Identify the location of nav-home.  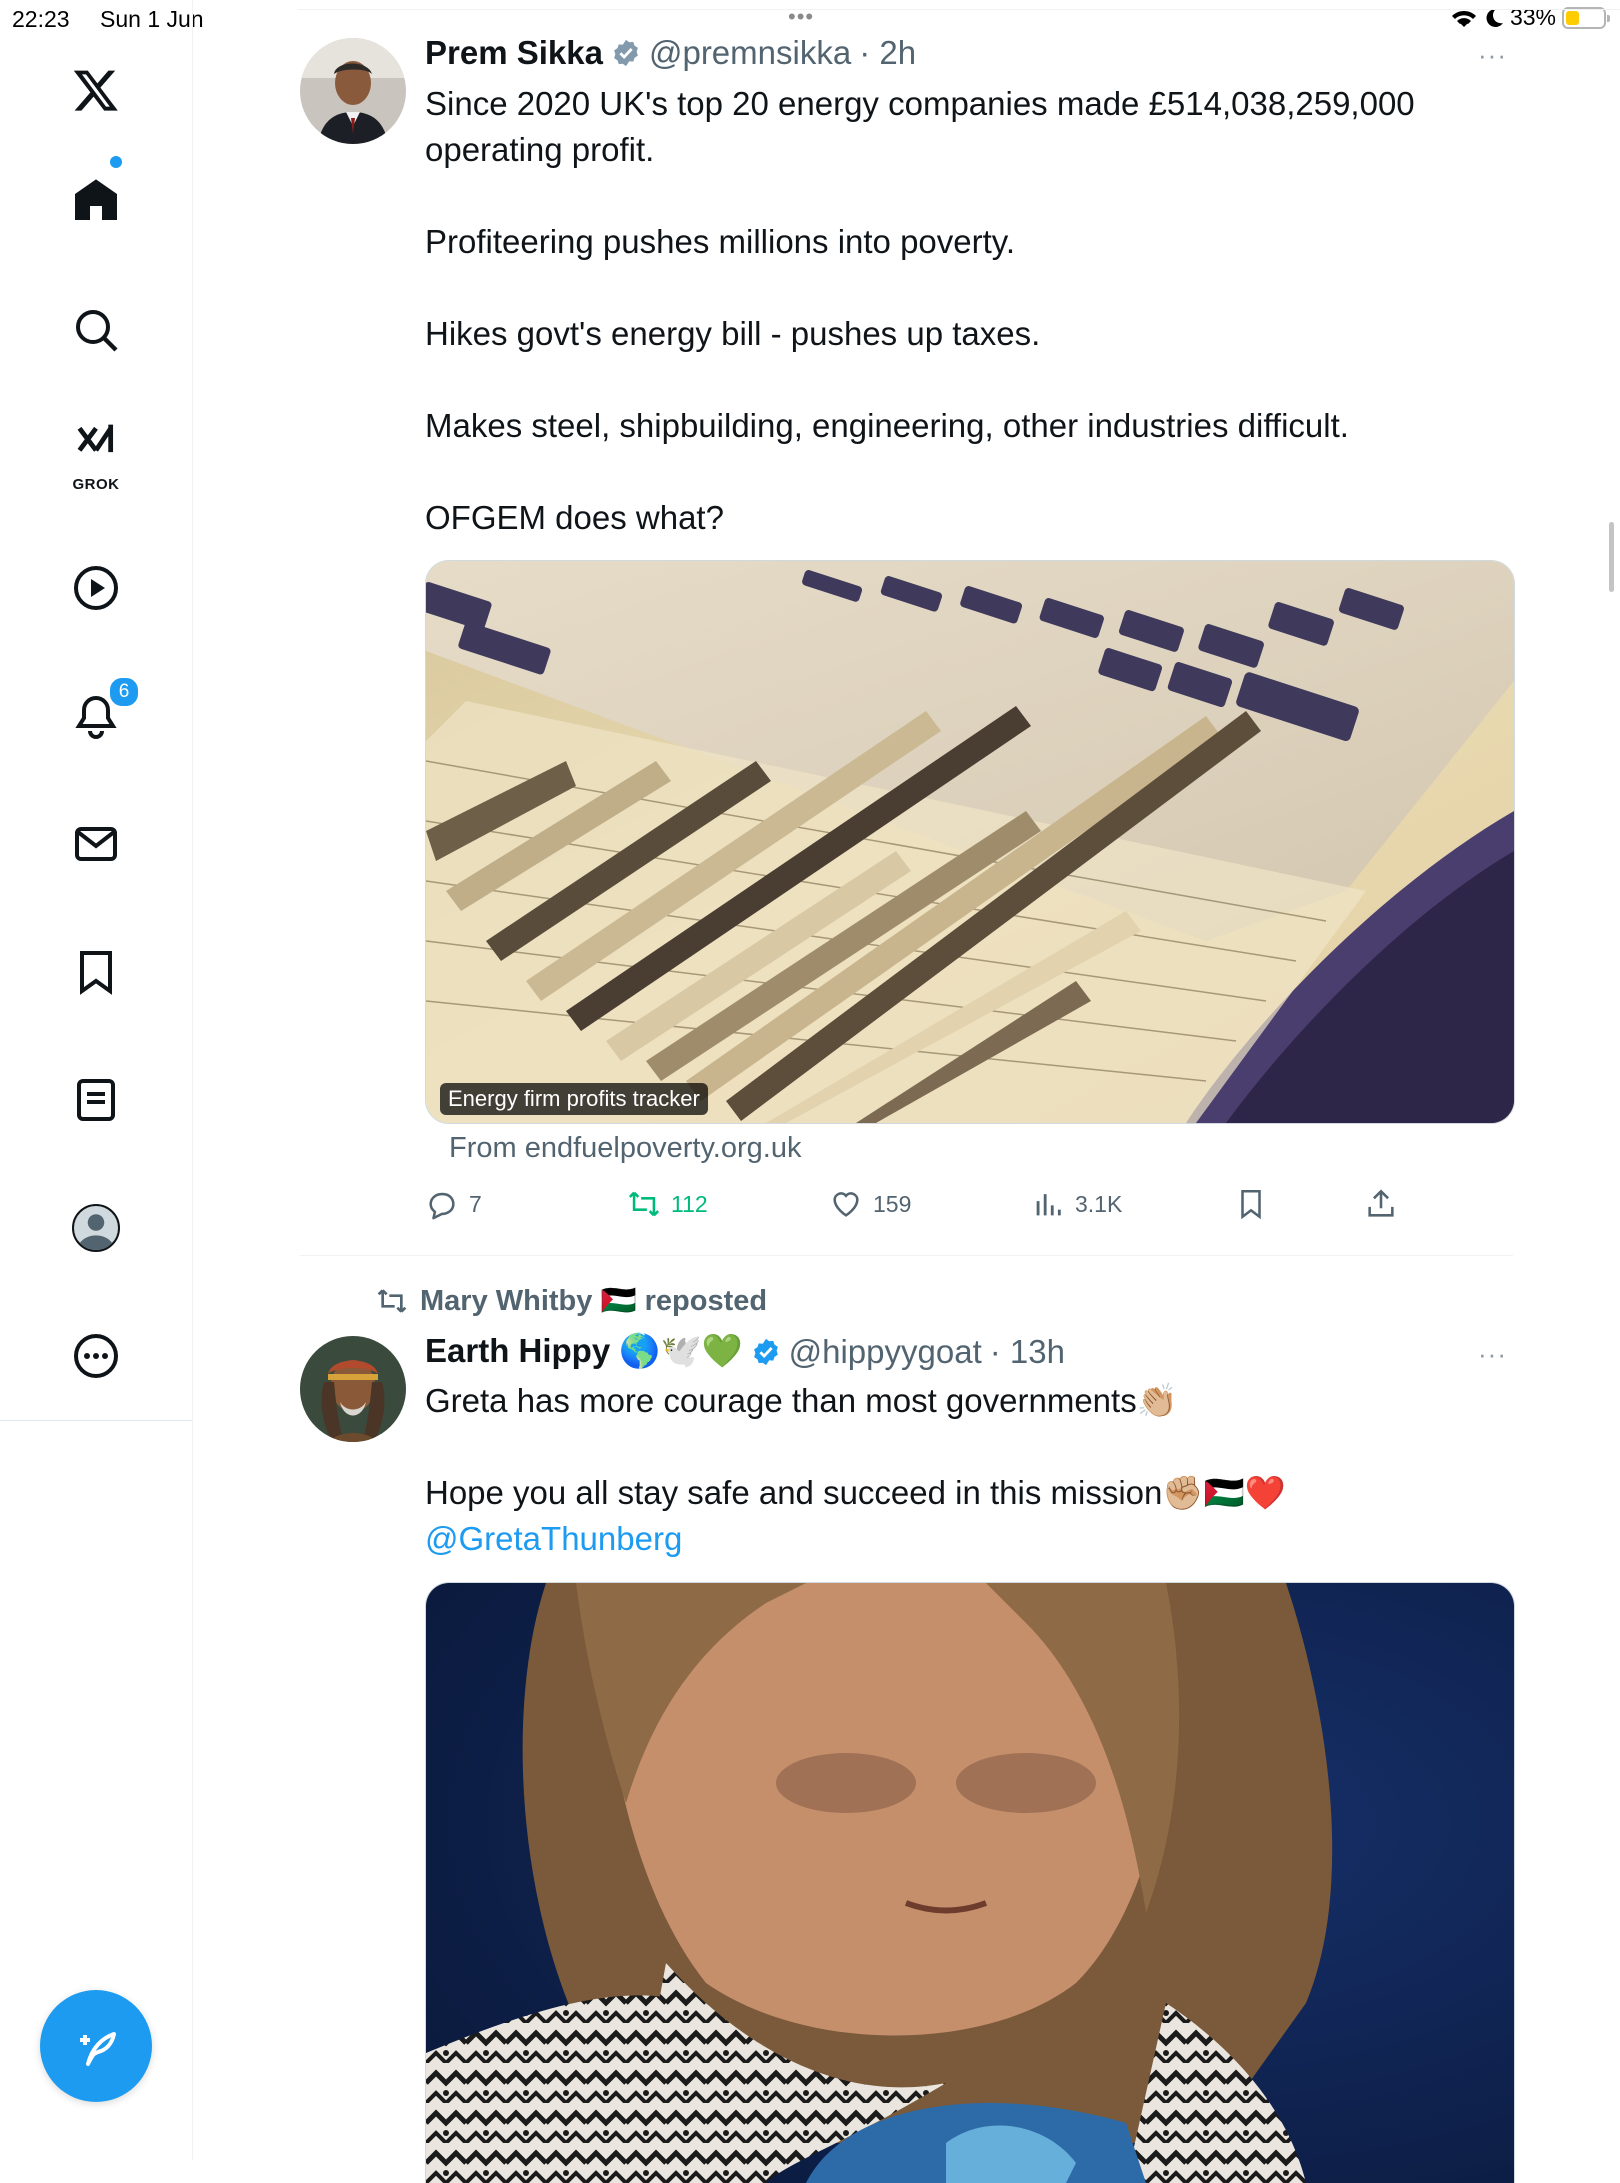
(96, 200).